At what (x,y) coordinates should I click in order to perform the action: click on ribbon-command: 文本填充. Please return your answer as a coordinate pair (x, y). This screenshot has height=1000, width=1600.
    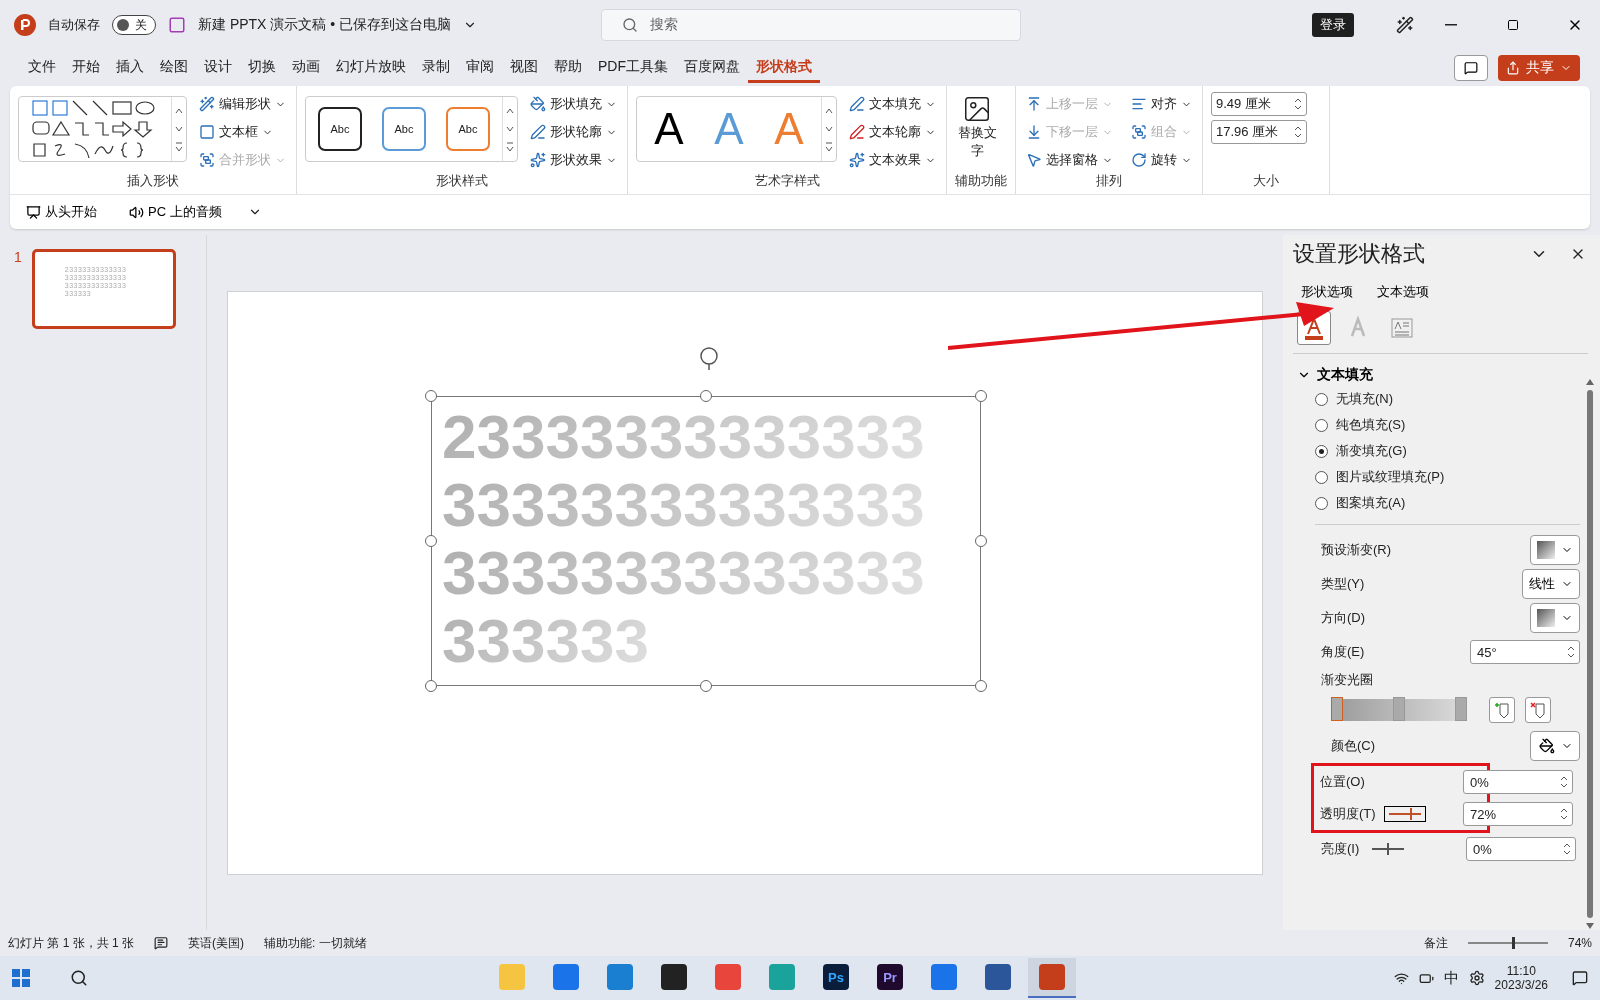
    Looking at the image, I should click on (892, 104).